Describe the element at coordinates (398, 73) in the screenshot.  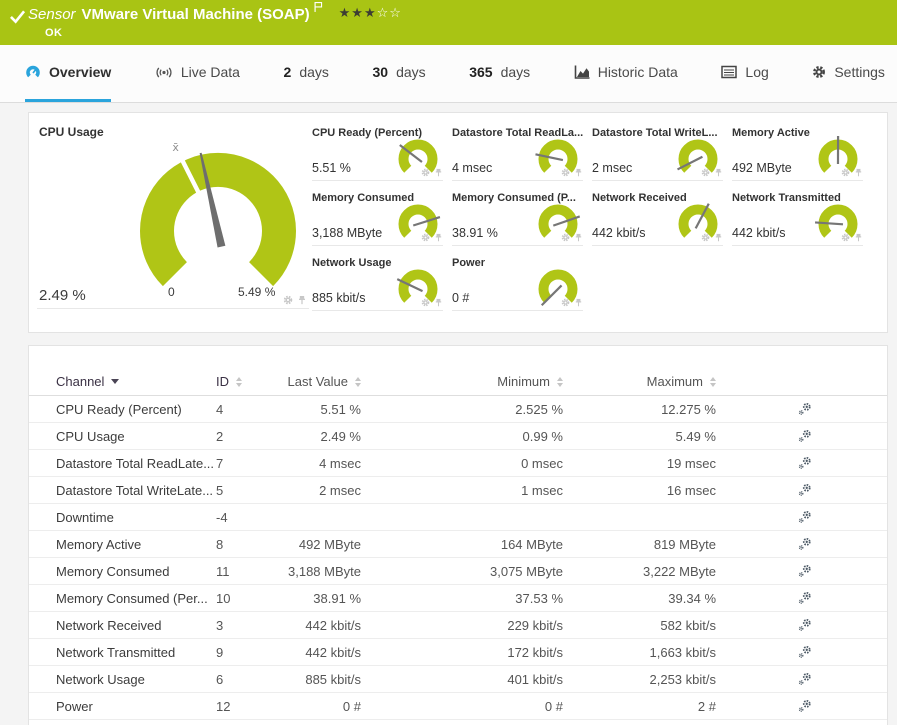
I see `tab-30-days: 30 days` at that location.